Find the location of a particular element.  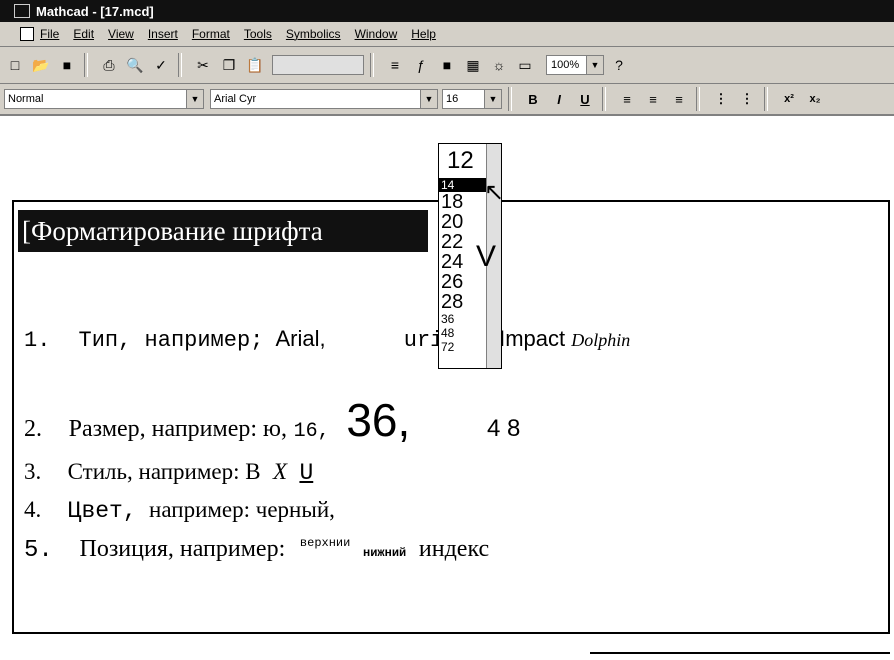

list-word: Цвет, is located at coordinates (102, 511).